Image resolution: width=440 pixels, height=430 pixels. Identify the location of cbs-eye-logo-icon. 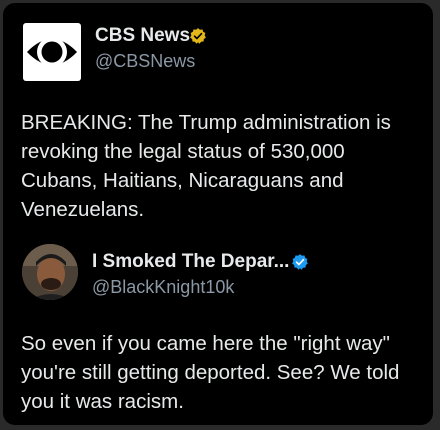
(52, 52).